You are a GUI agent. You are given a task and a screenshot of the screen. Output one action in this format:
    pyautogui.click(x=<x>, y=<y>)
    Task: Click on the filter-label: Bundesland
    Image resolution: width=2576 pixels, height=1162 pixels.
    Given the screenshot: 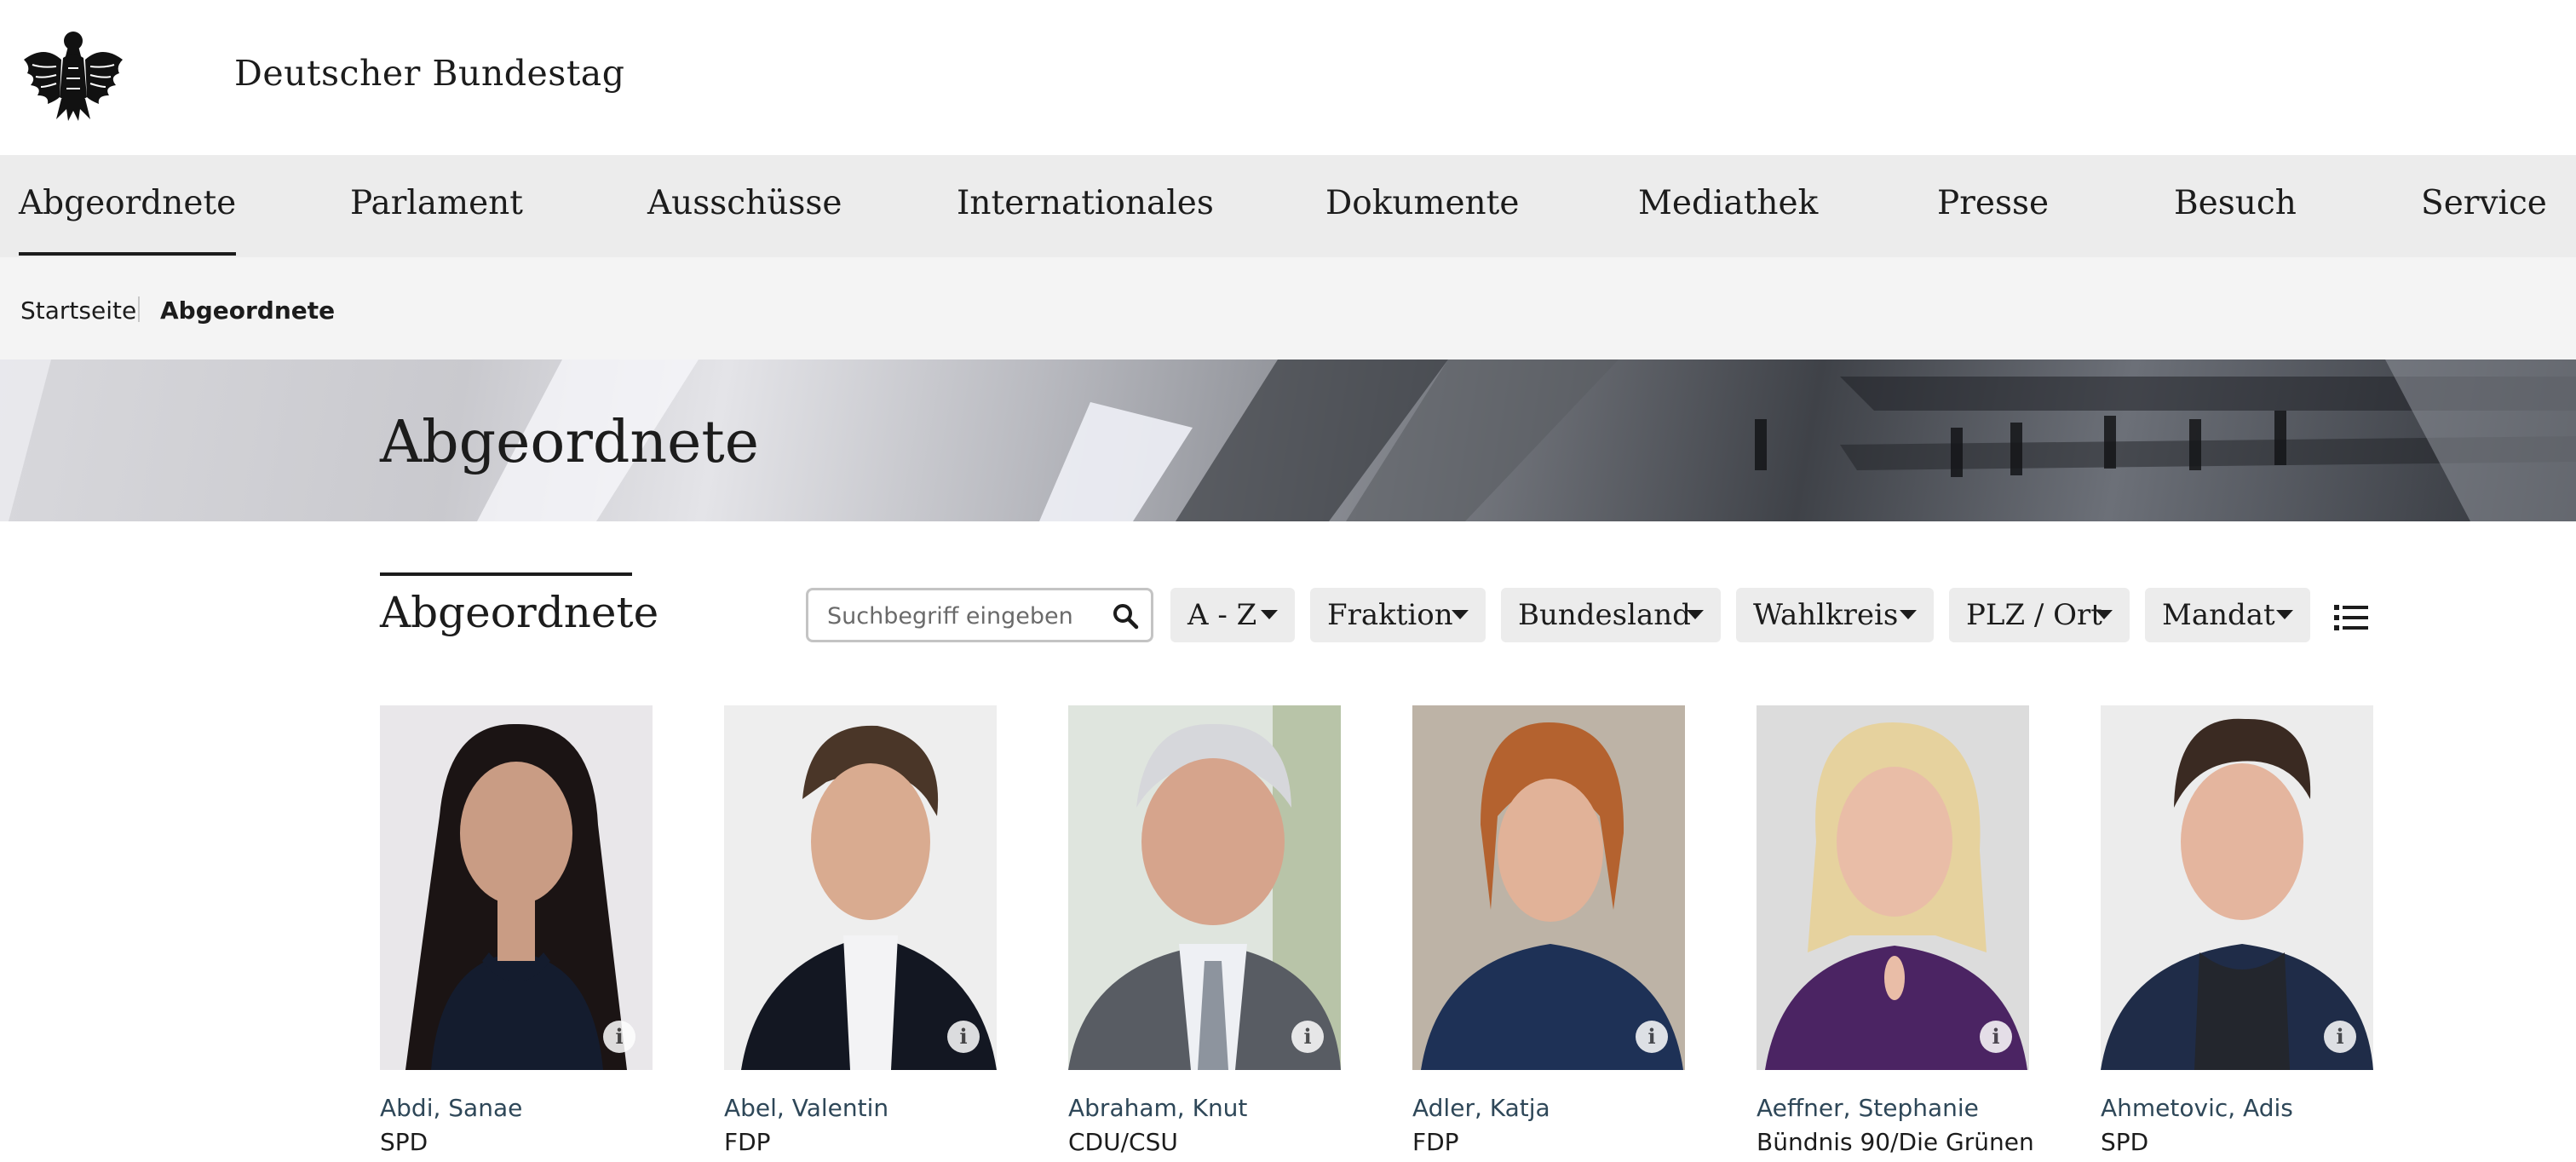 What is the action you would take?
    pyautogui.click(x=1605, y=615)
    